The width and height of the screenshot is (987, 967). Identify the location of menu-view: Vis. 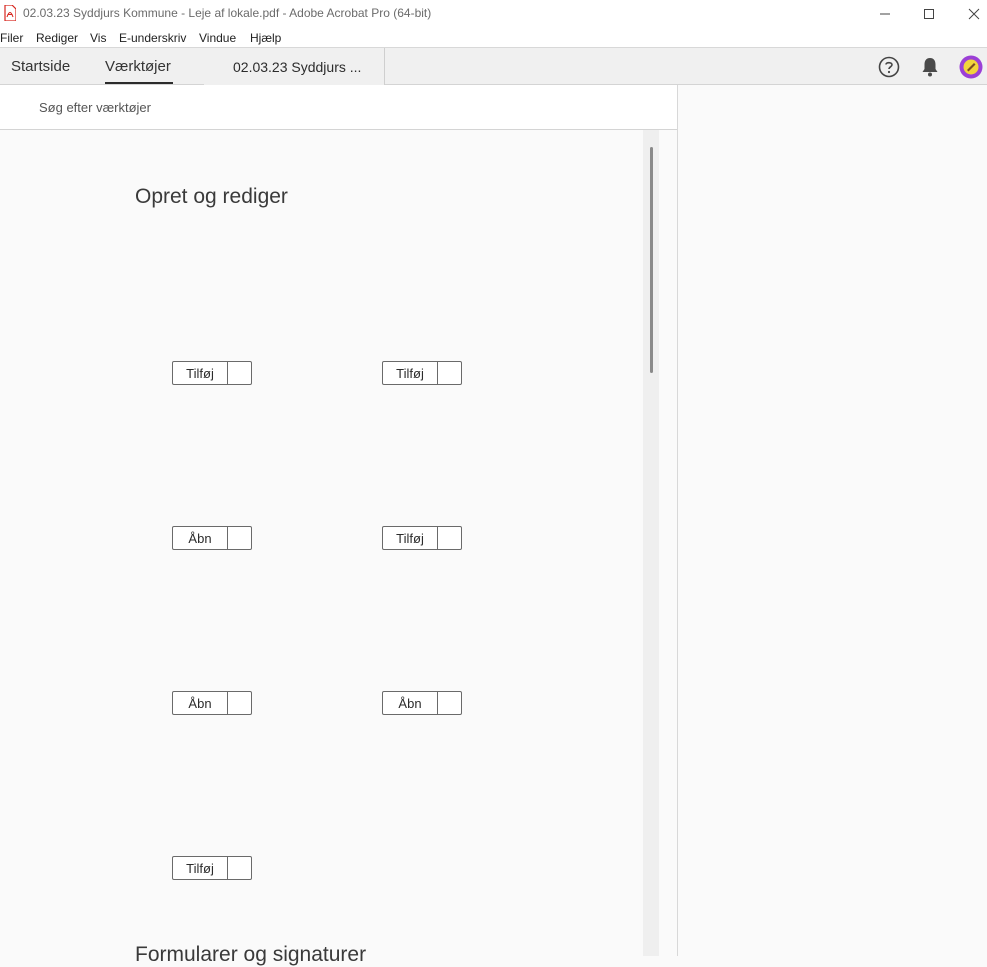
(98, 38).